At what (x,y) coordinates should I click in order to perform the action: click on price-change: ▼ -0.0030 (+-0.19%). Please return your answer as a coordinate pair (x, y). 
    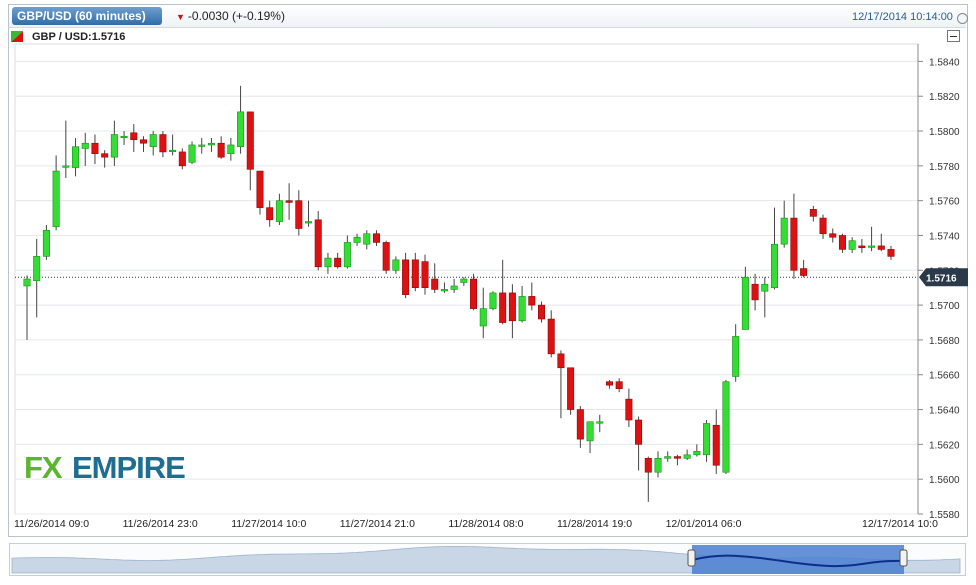
    Looking at the image, I should click on (230, 16).